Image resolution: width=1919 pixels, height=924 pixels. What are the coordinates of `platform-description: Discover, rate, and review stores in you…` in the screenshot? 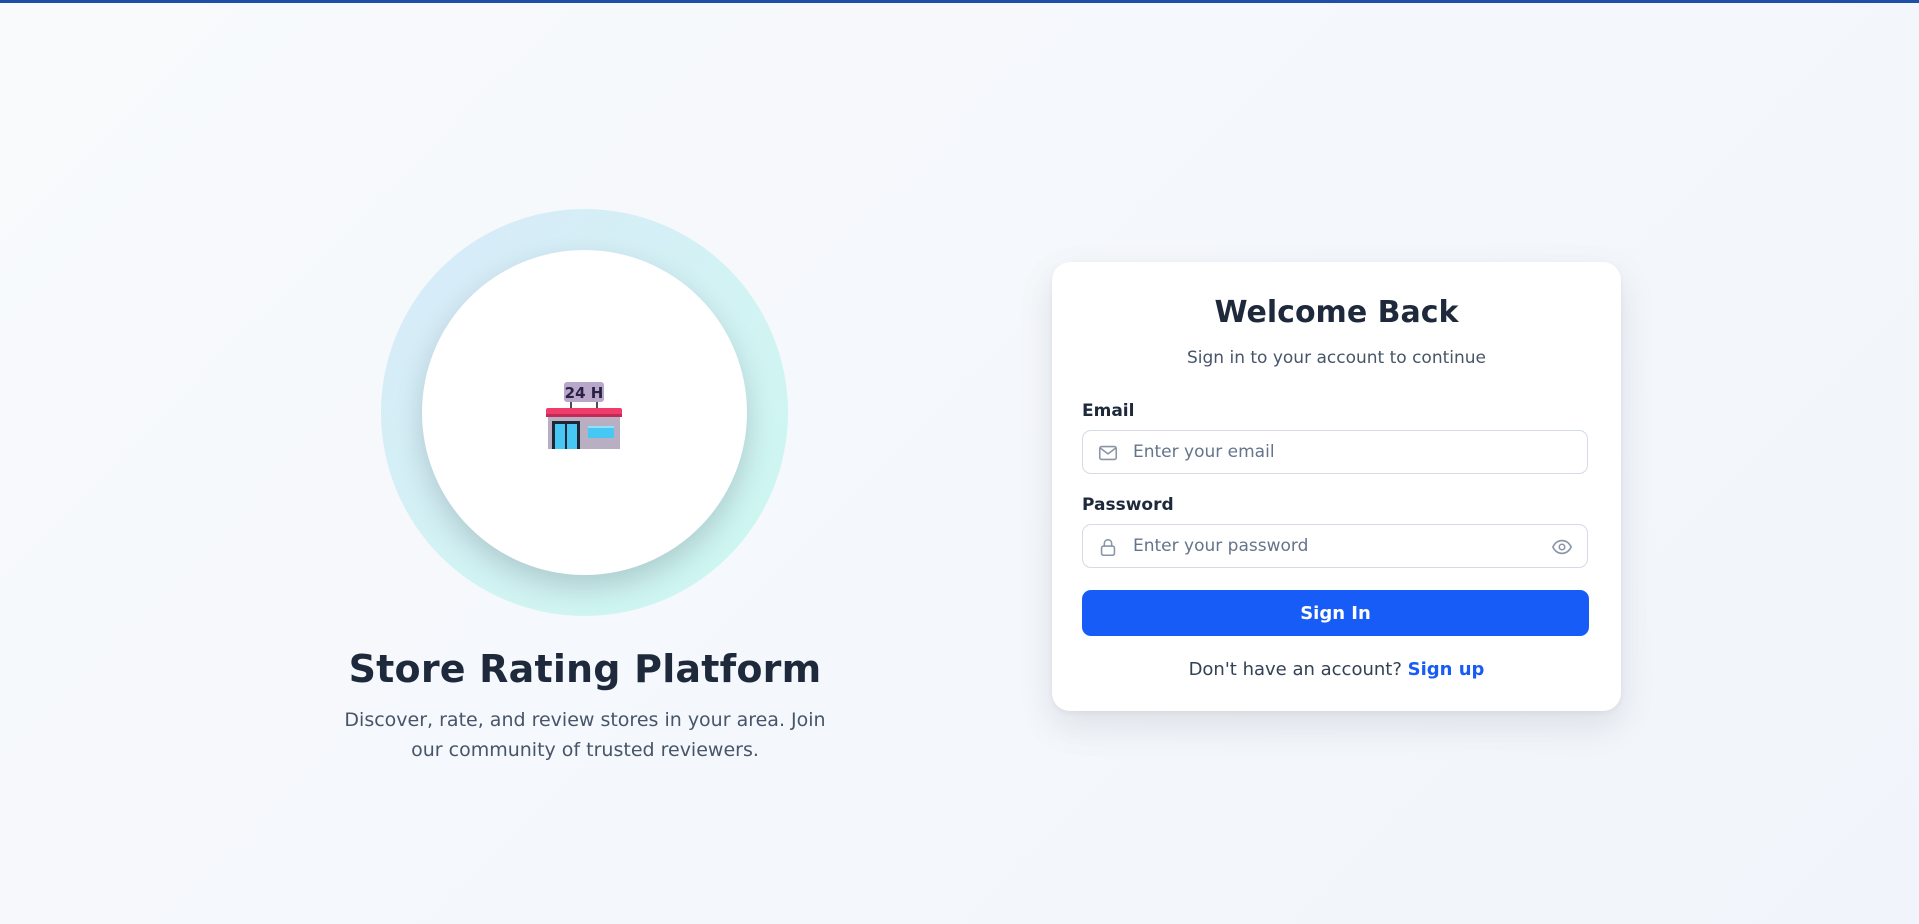 It's located at (585, 735).